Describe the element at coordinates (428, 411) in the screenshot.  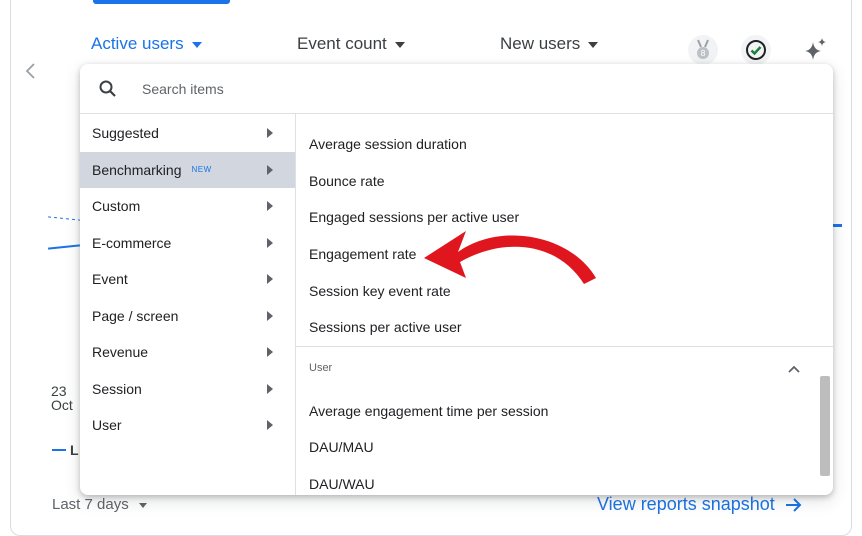
I see `metric-item: Average engagement time per session` at that location.